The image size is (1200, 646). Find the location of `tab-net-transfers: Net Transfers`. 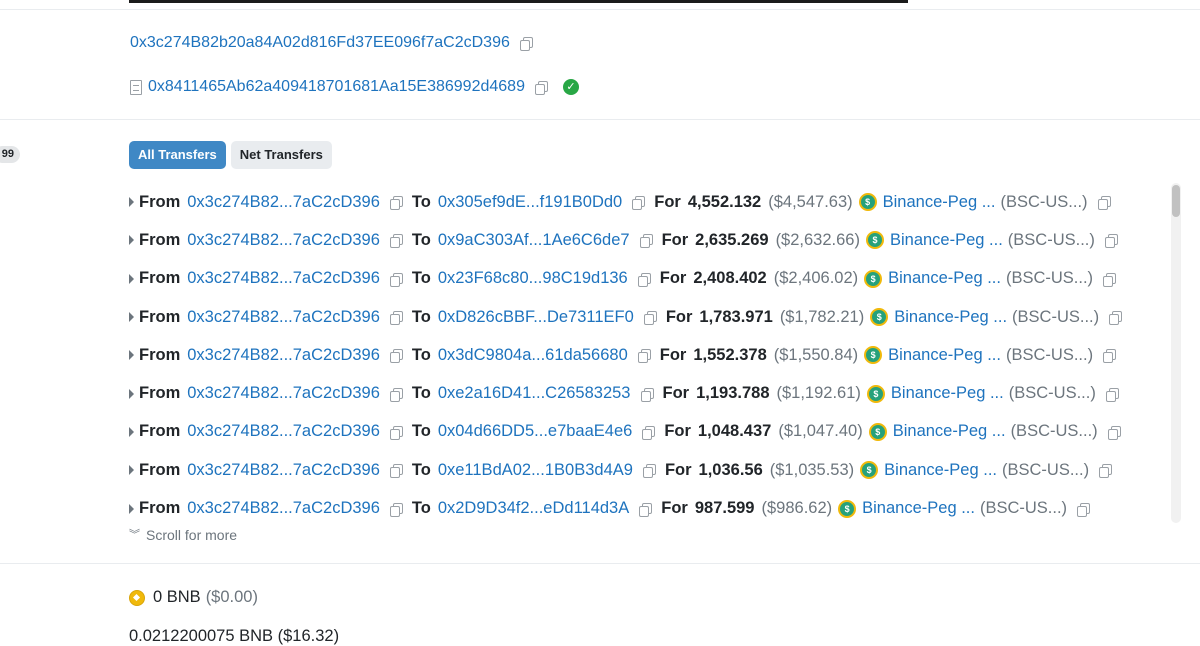

tab-net-transfers: Net Transfers is located at coordinates (281, 155).